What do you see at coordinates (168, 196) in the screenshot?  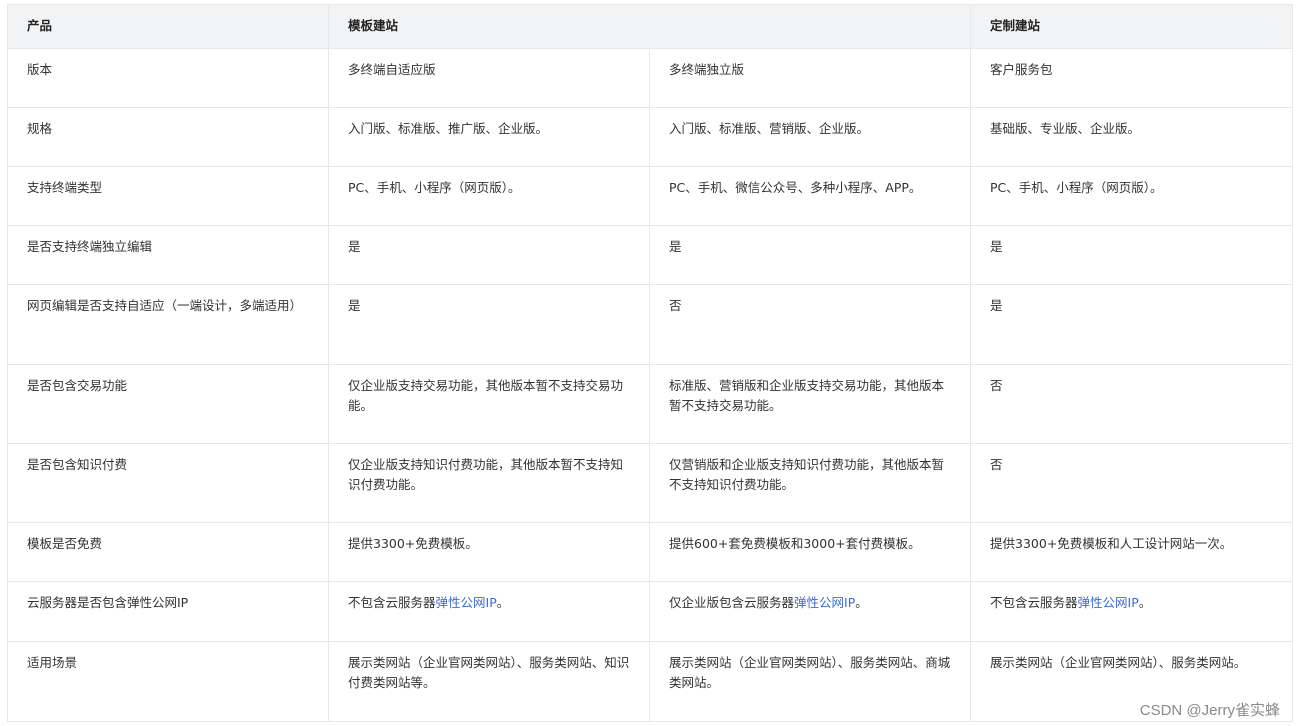 I see `row-label: 支持终端类型` at bounding box center [168, 196].